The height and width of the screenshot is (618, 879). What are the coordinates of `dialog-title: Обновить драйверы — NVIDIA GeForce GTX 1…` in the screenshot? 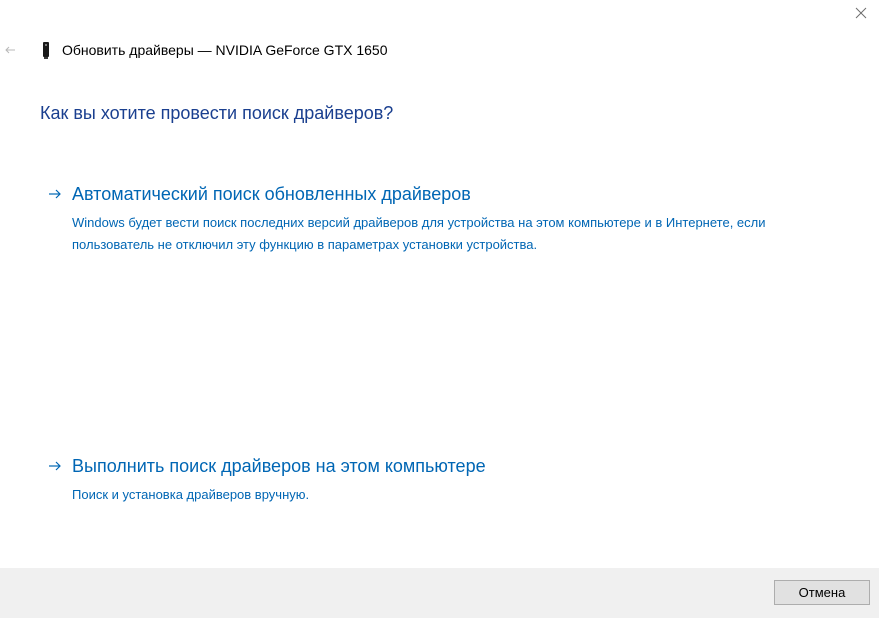 It's located at (225, 50).